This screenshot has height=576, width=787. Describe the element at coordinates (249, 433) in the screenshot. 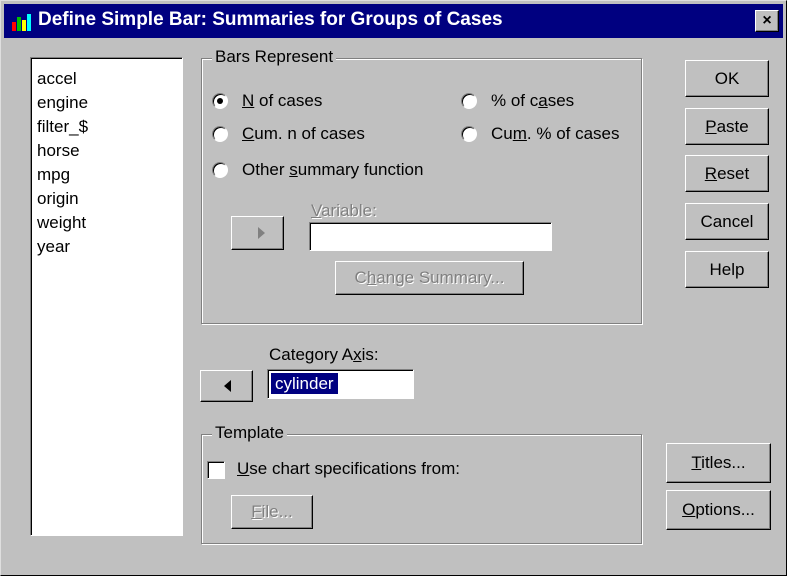

I see `template-legend: Template` at that location.